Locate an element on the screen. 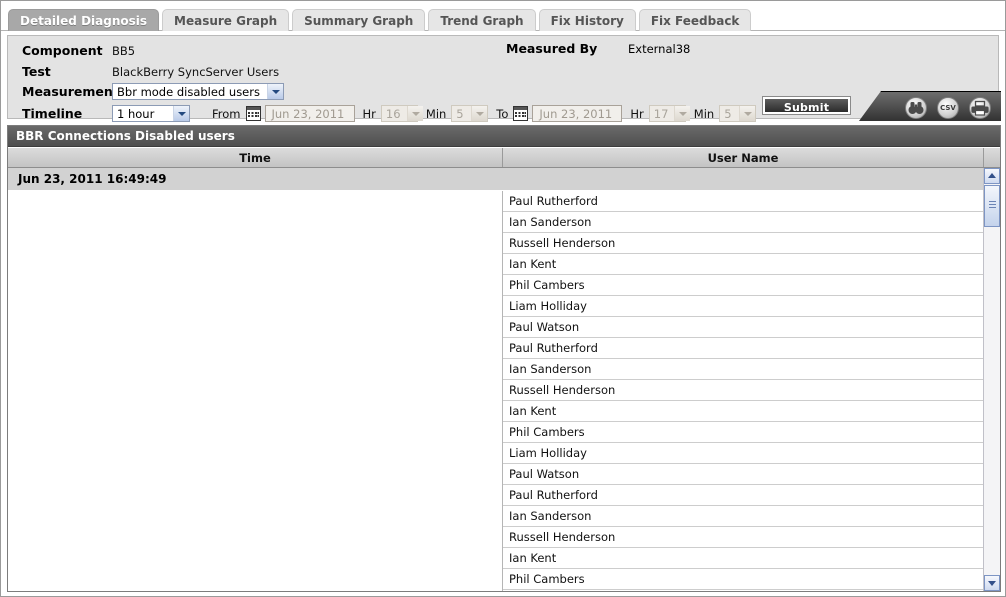  printer-icon is located at coordinates (980, 108).